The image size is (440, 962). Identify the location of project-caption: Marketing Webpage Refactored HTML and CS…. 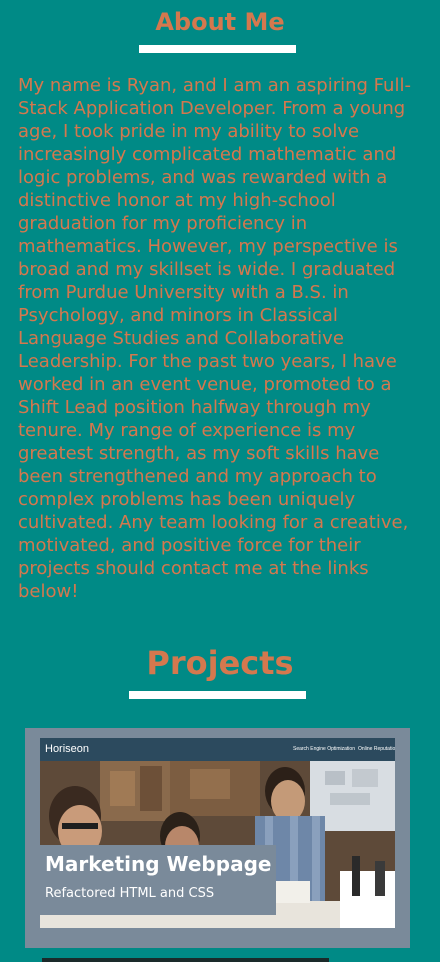
(158, 880).